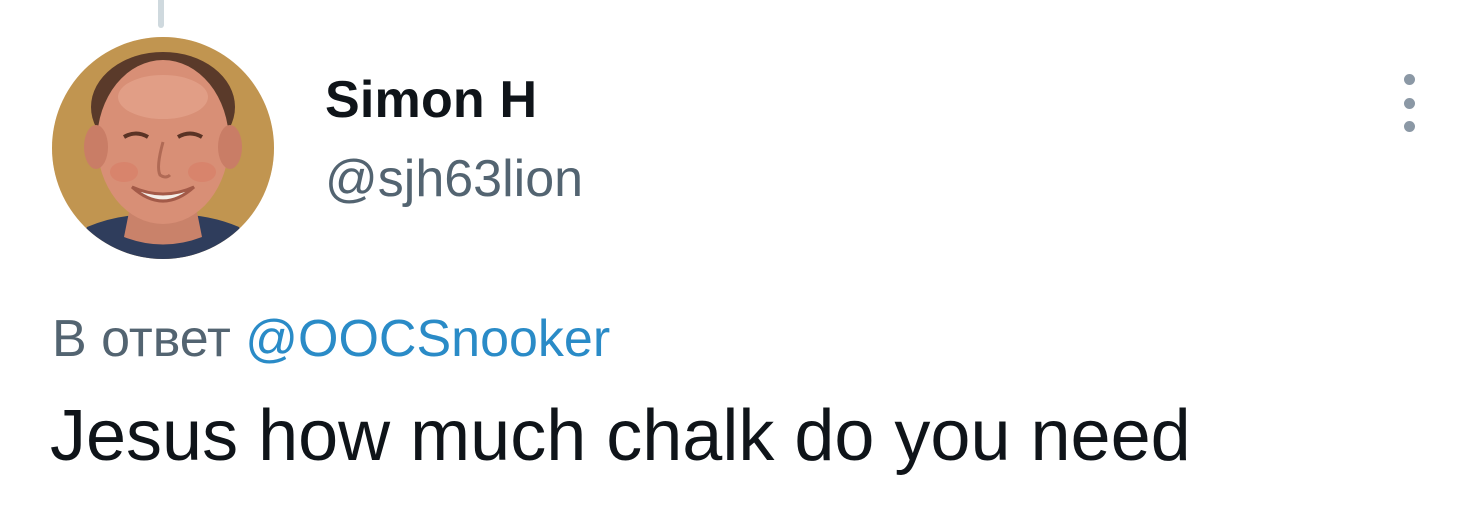 The height and width of the screenshot is (515, 1460). I want to click on author-handle: @sjh63lion, so click(454, 179).